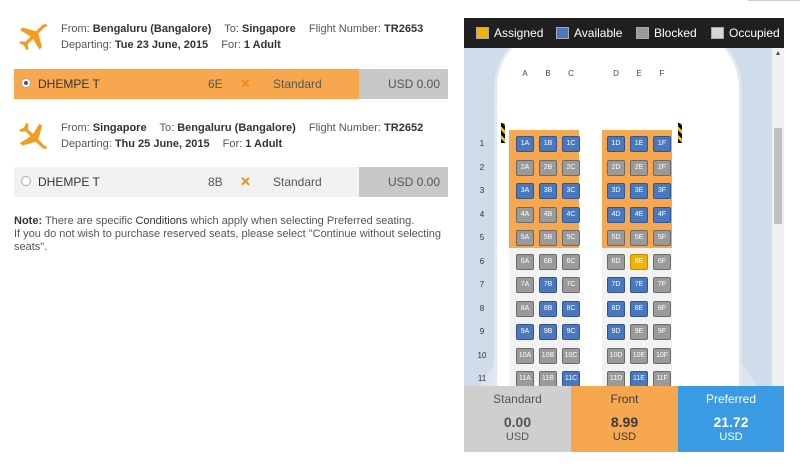 The image size is (800, 466). I want to click on seat-2B: 2B, so click(548, 167).